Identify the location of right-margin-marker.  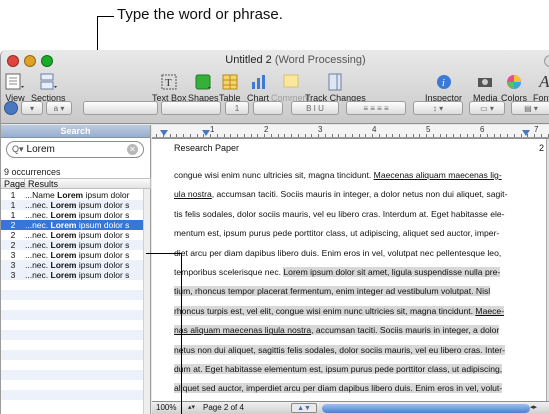
(526, 133).